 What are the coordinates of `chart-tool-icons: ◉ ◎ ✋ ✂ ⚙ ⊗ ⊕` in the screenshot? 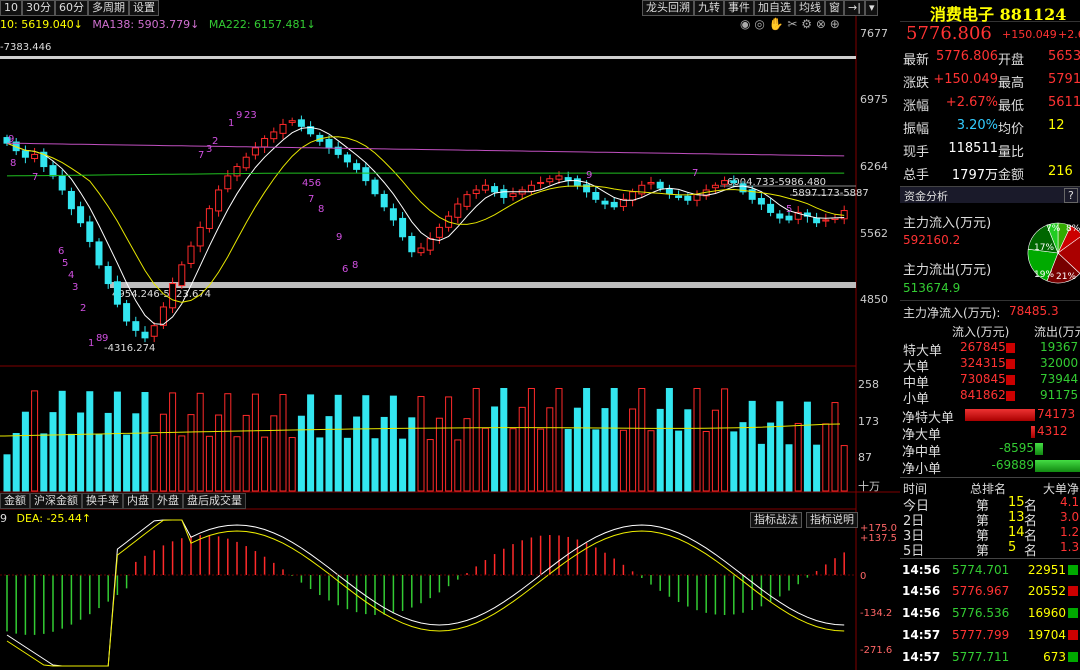 It's located at (790, 24).